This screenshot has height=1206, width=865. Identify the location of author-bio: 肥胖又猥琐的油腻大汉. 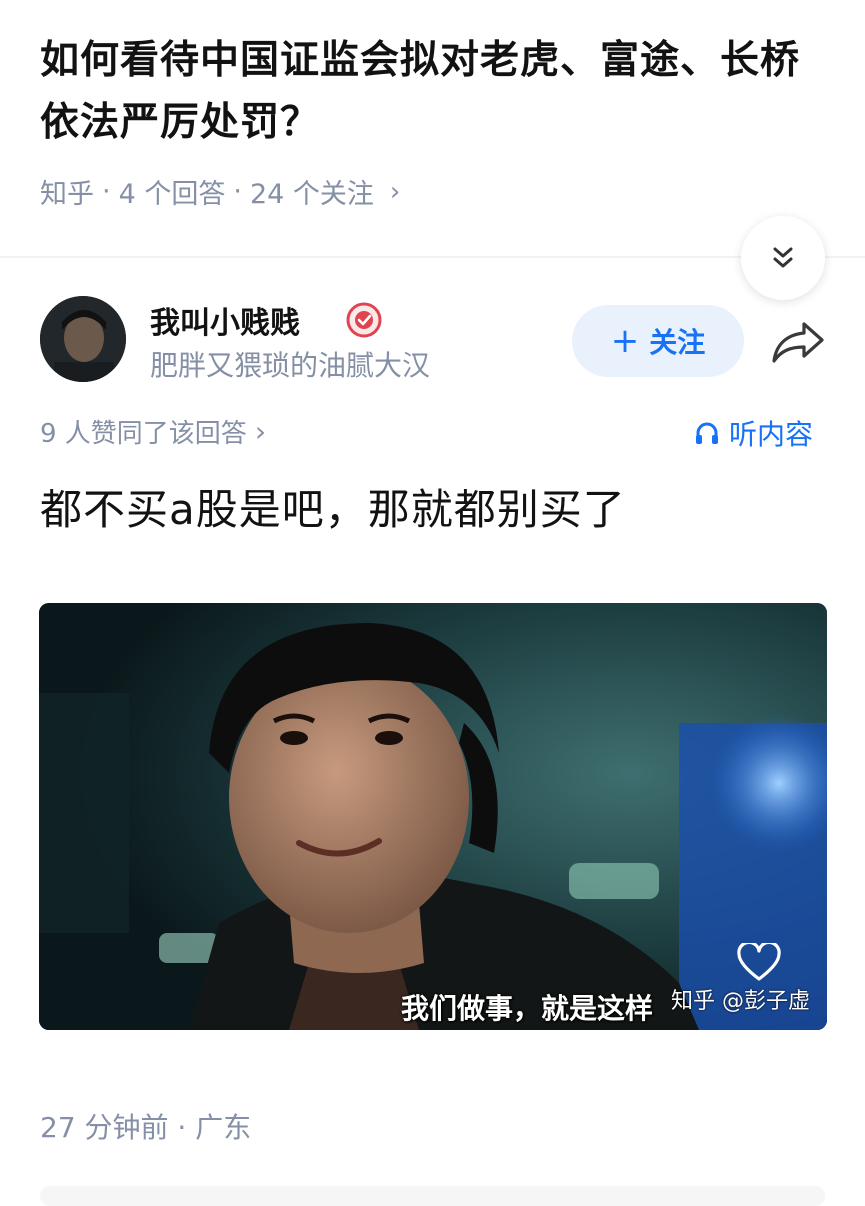
(290, 365).